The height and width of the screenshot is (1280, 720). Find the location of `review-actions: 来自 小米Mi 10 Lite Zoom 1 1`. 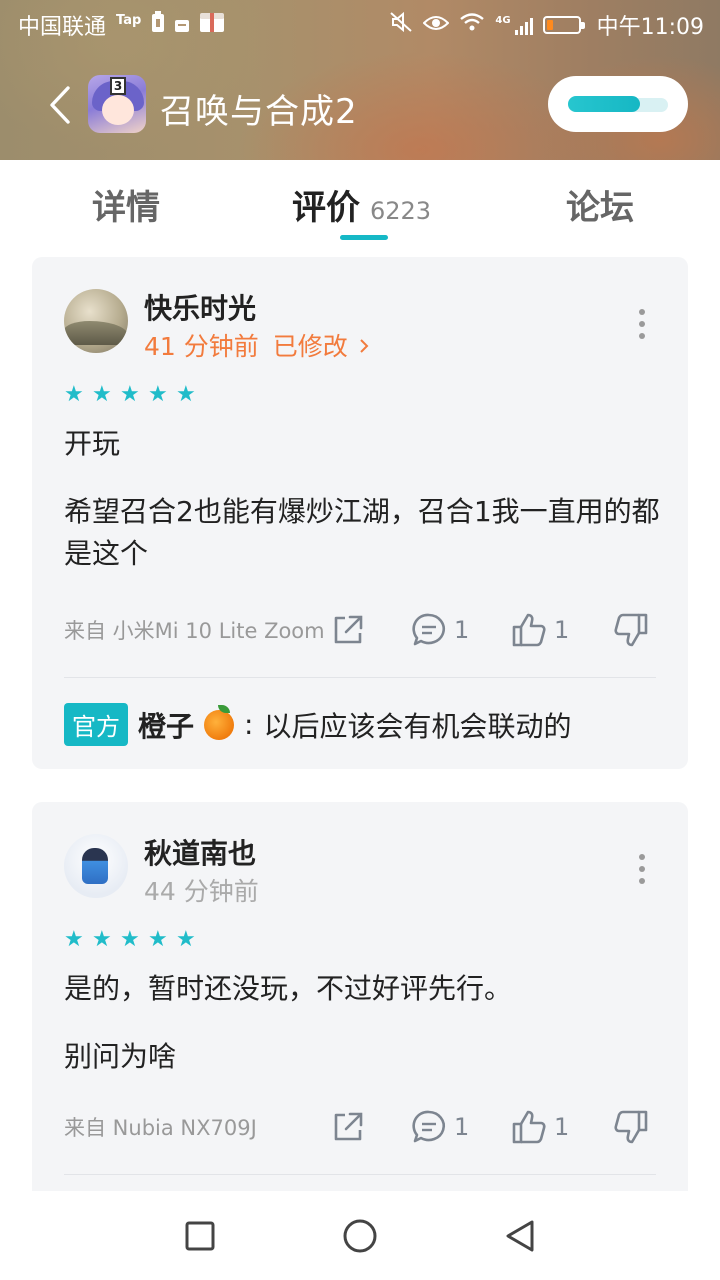

review-actions: 来自 小米Mi 10 Lite Zoom 1 1 is located at coordinates (360, 630).